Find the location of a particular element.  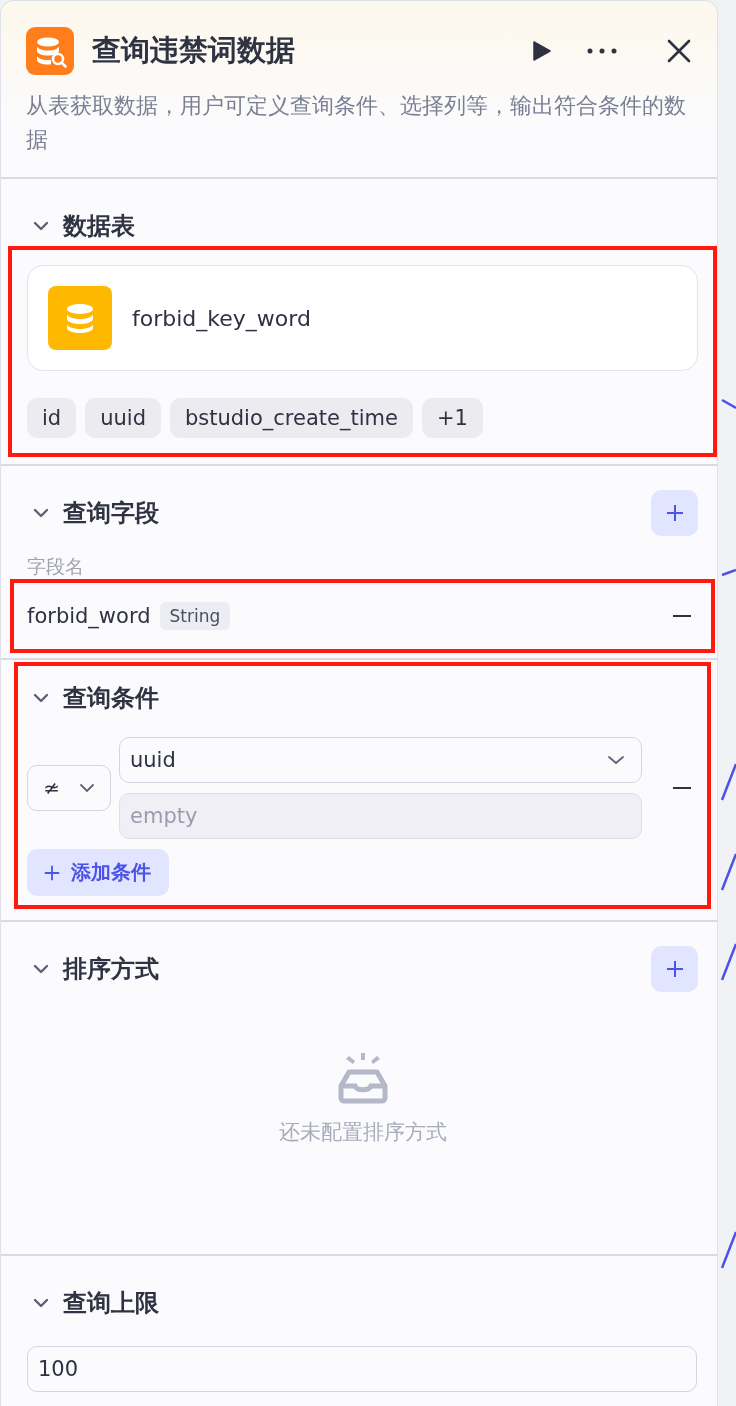

operator-select: ≄ is located at coordinates (69, 788).